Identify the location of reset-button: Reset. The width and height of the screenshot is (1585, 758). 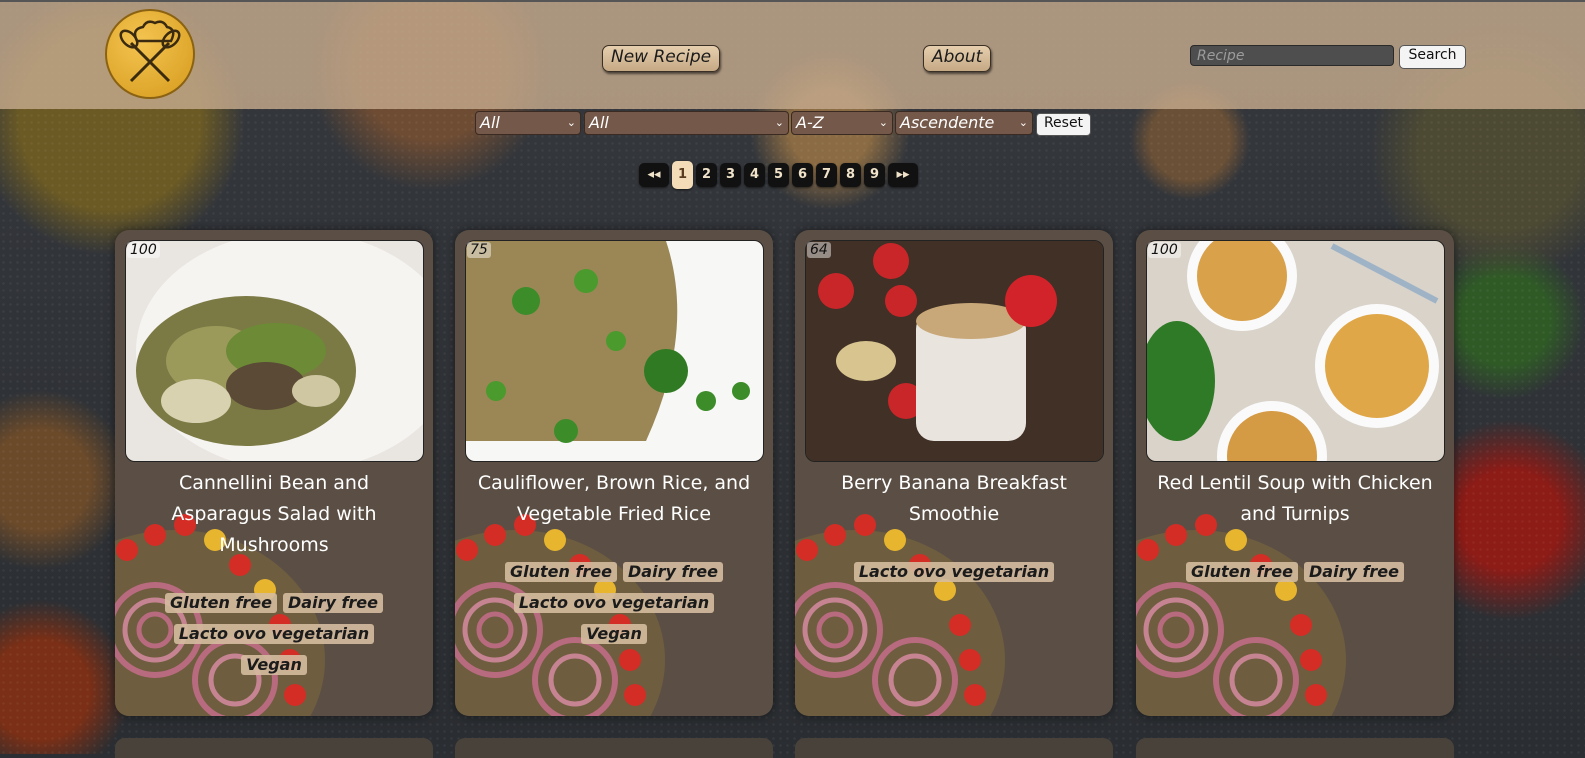
(1063, 124).